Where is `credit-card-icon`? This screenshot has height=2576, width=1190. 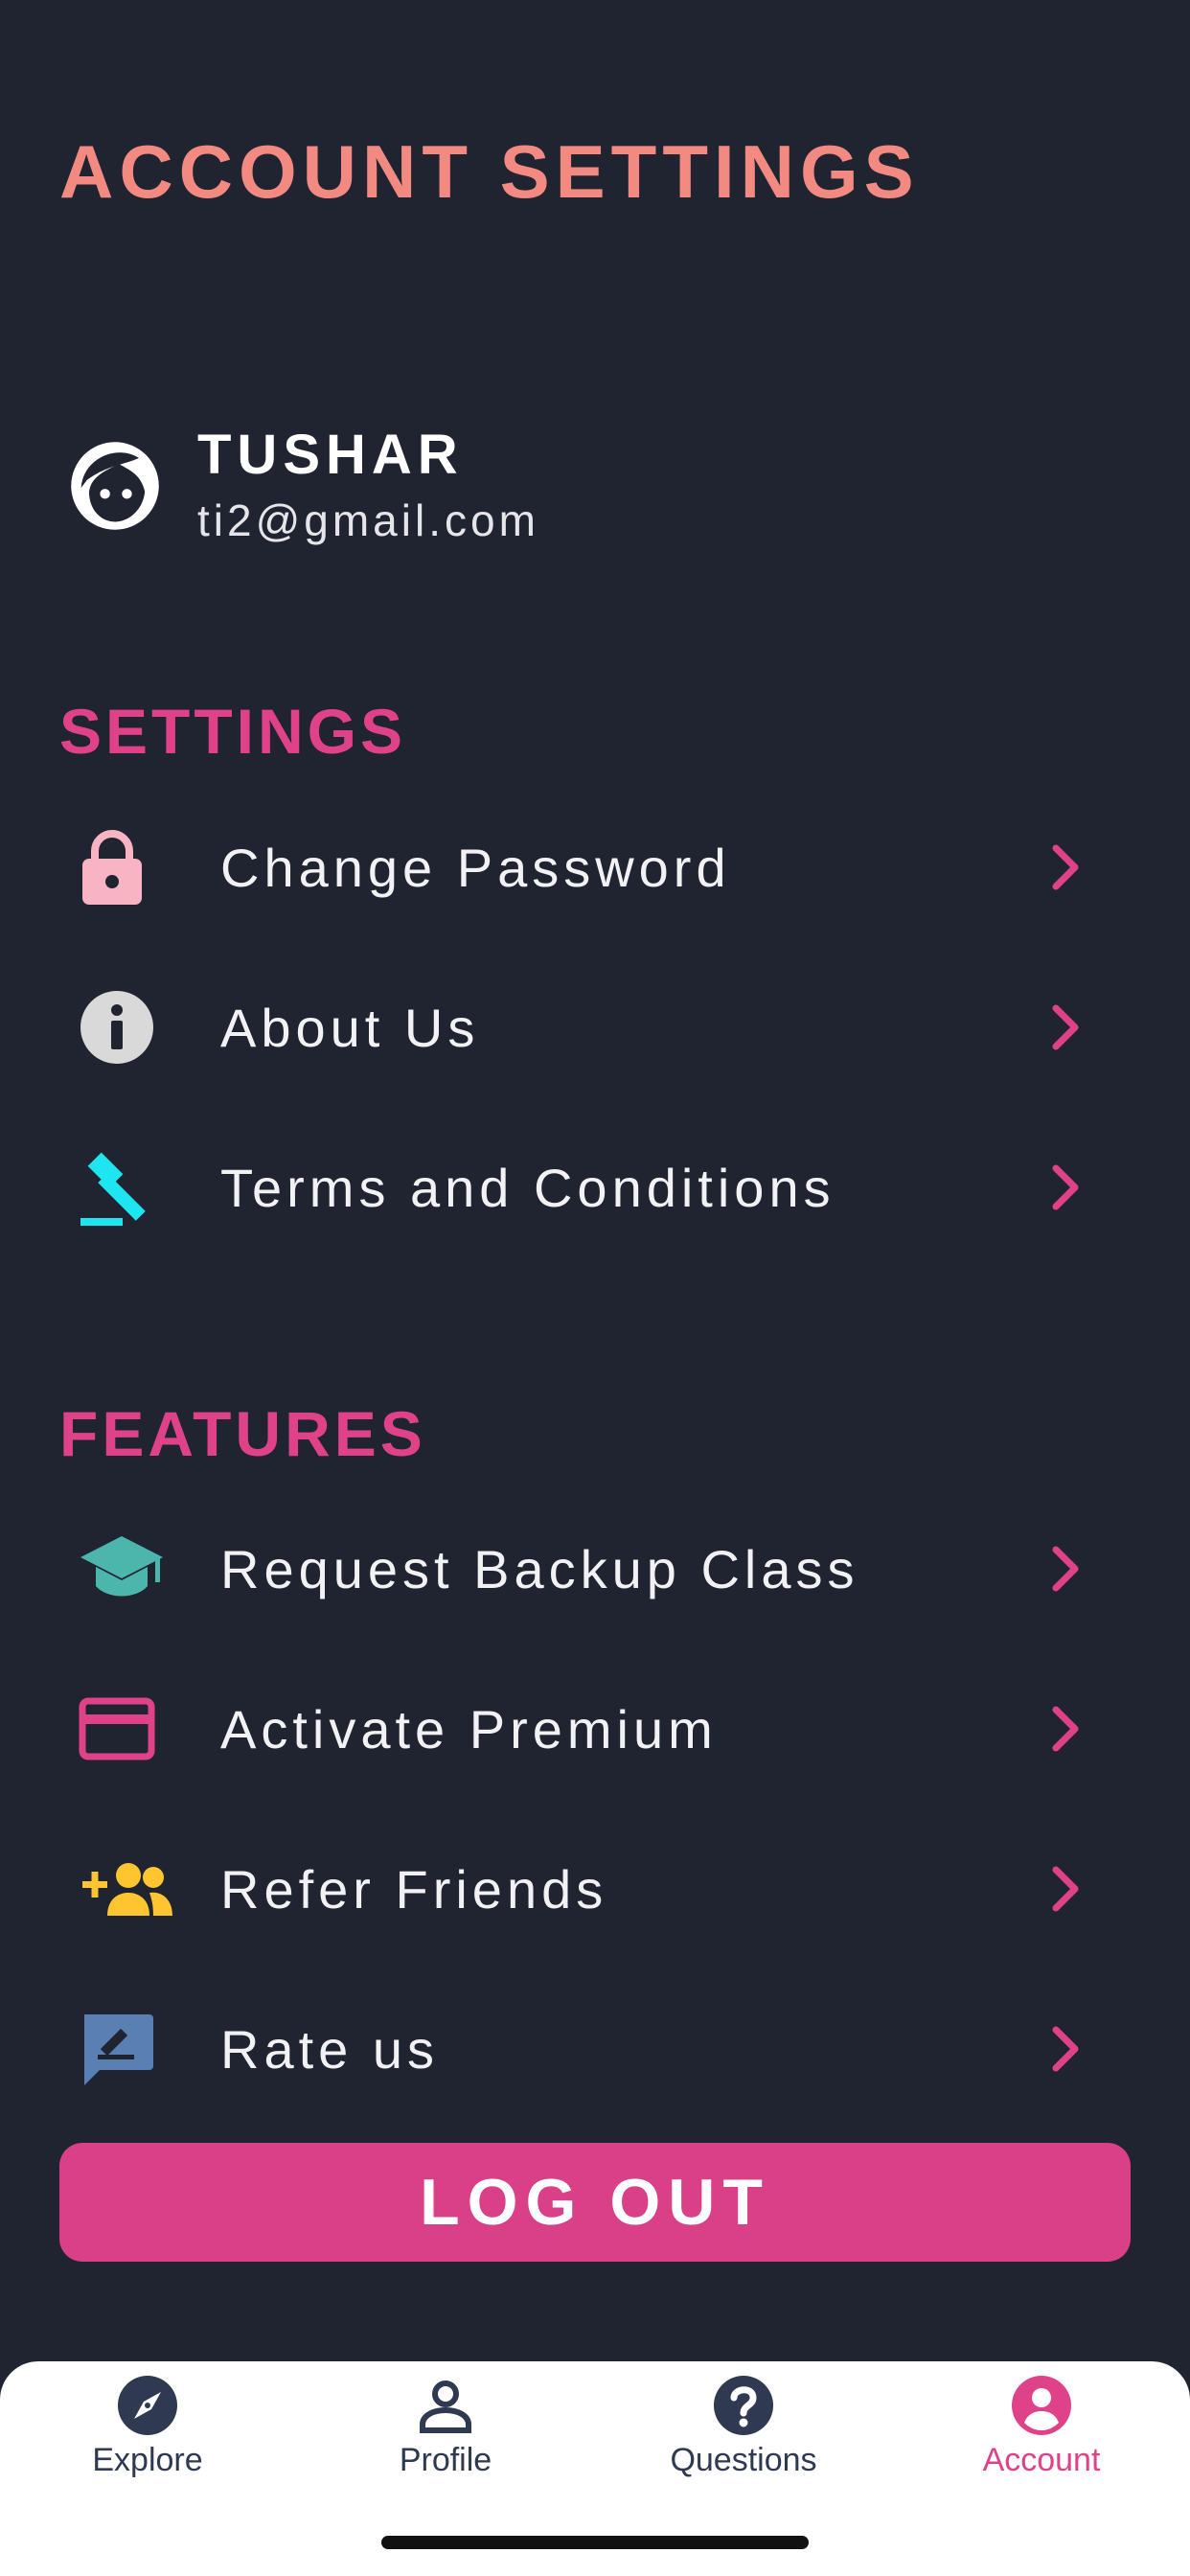
credit-card-icon is located at coordinates (124, 1729).